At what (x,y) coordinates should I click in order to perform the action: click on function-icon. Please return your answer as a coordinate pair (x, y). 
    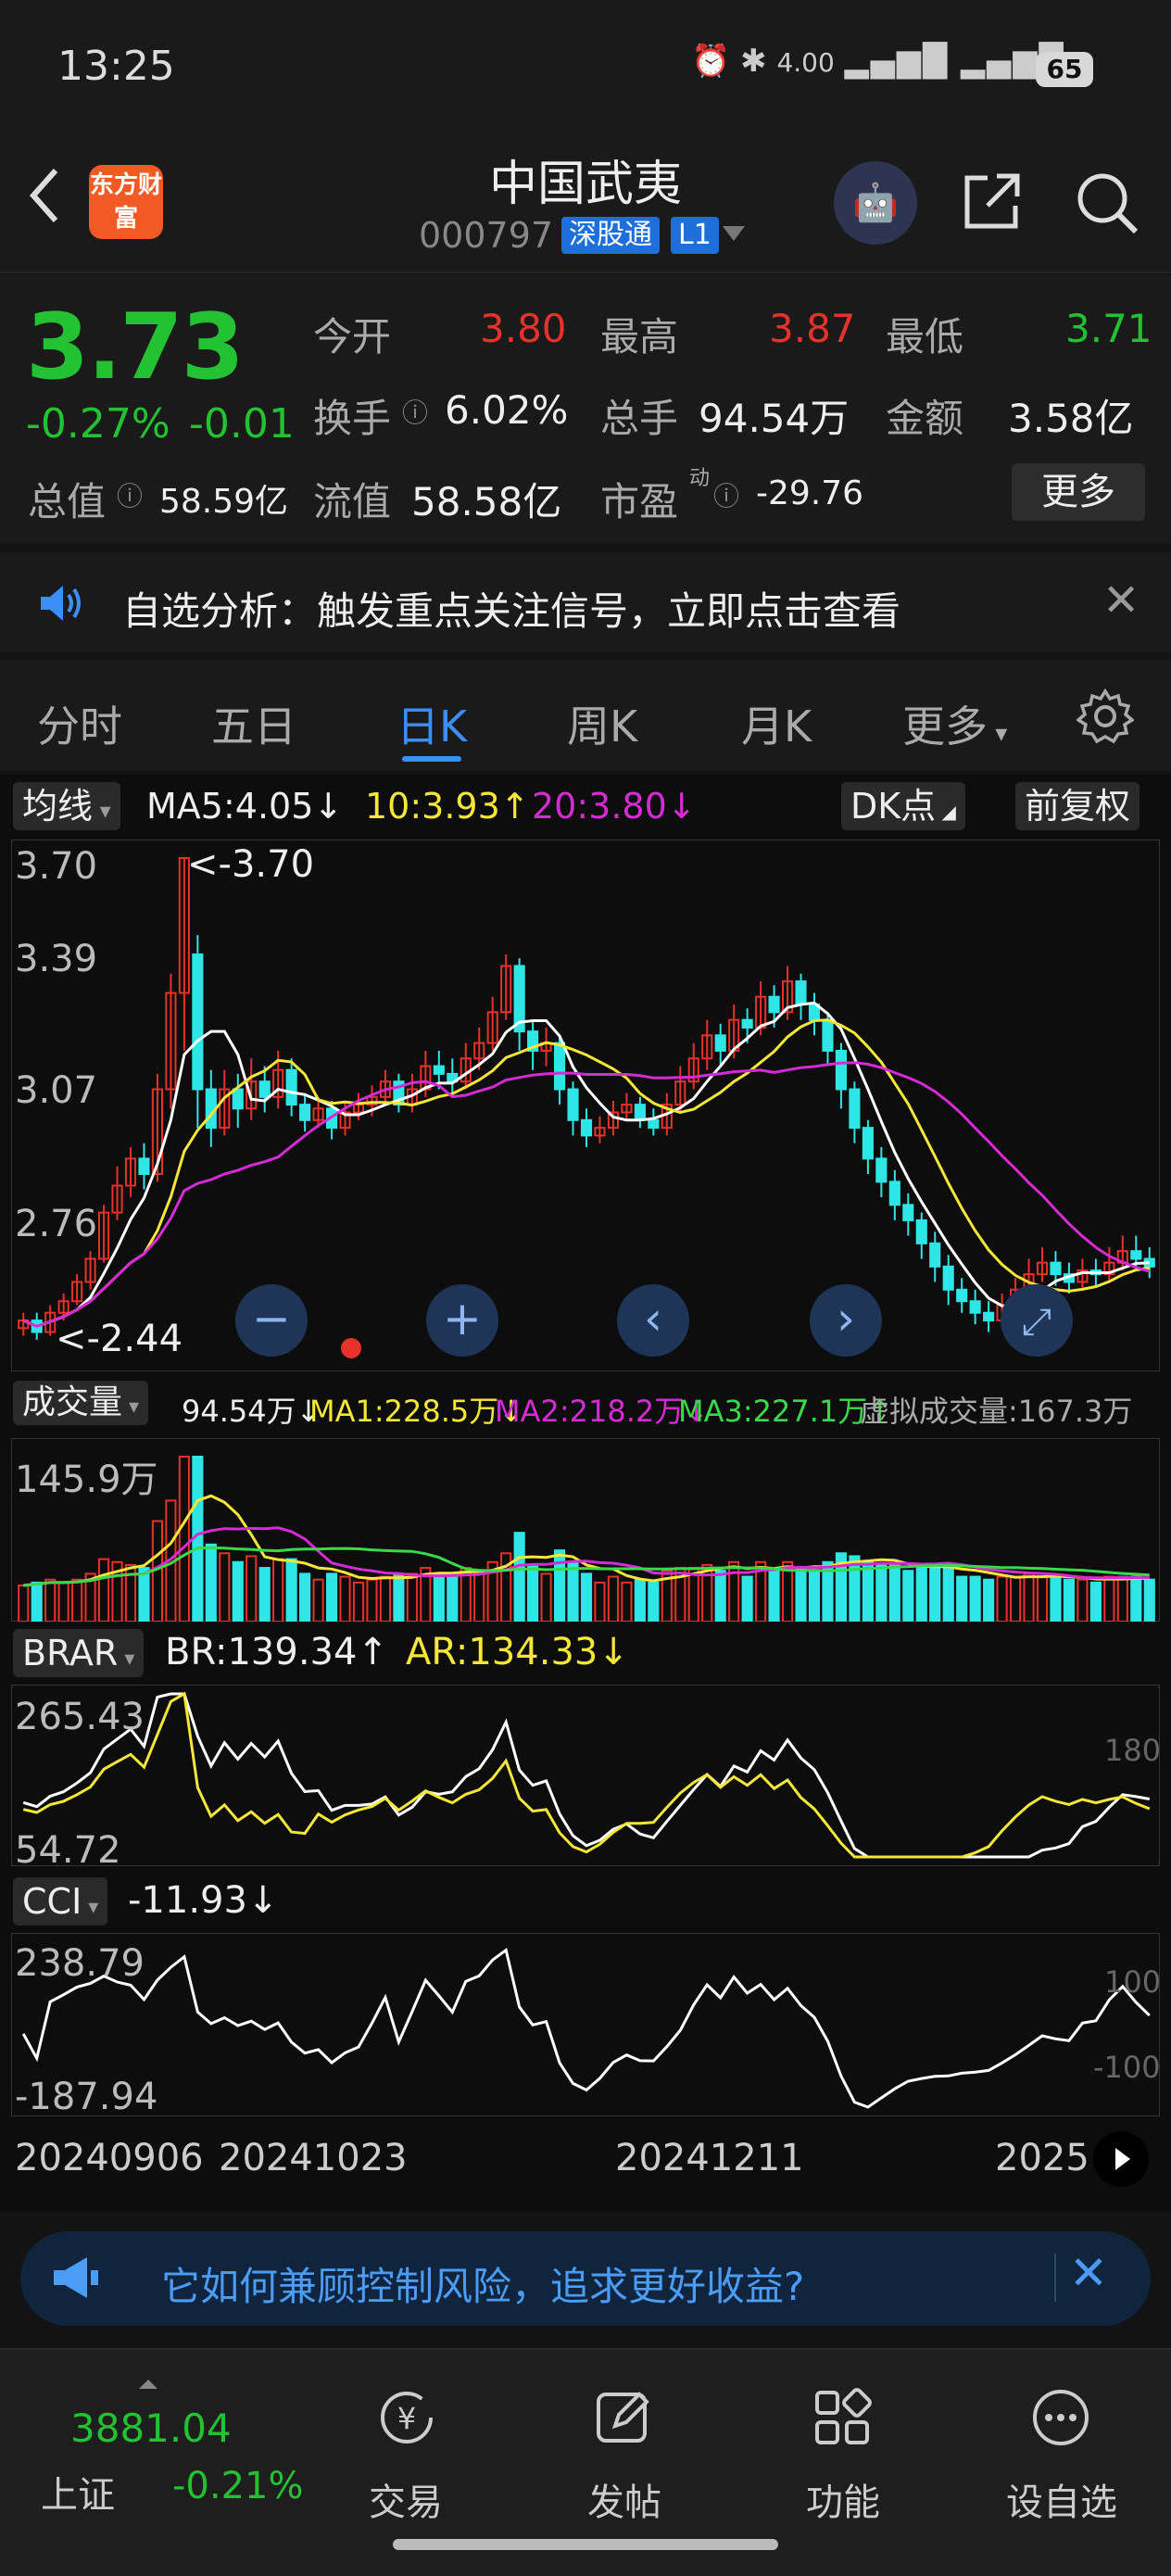
    Looking at the image, I should click on (843, 2417).